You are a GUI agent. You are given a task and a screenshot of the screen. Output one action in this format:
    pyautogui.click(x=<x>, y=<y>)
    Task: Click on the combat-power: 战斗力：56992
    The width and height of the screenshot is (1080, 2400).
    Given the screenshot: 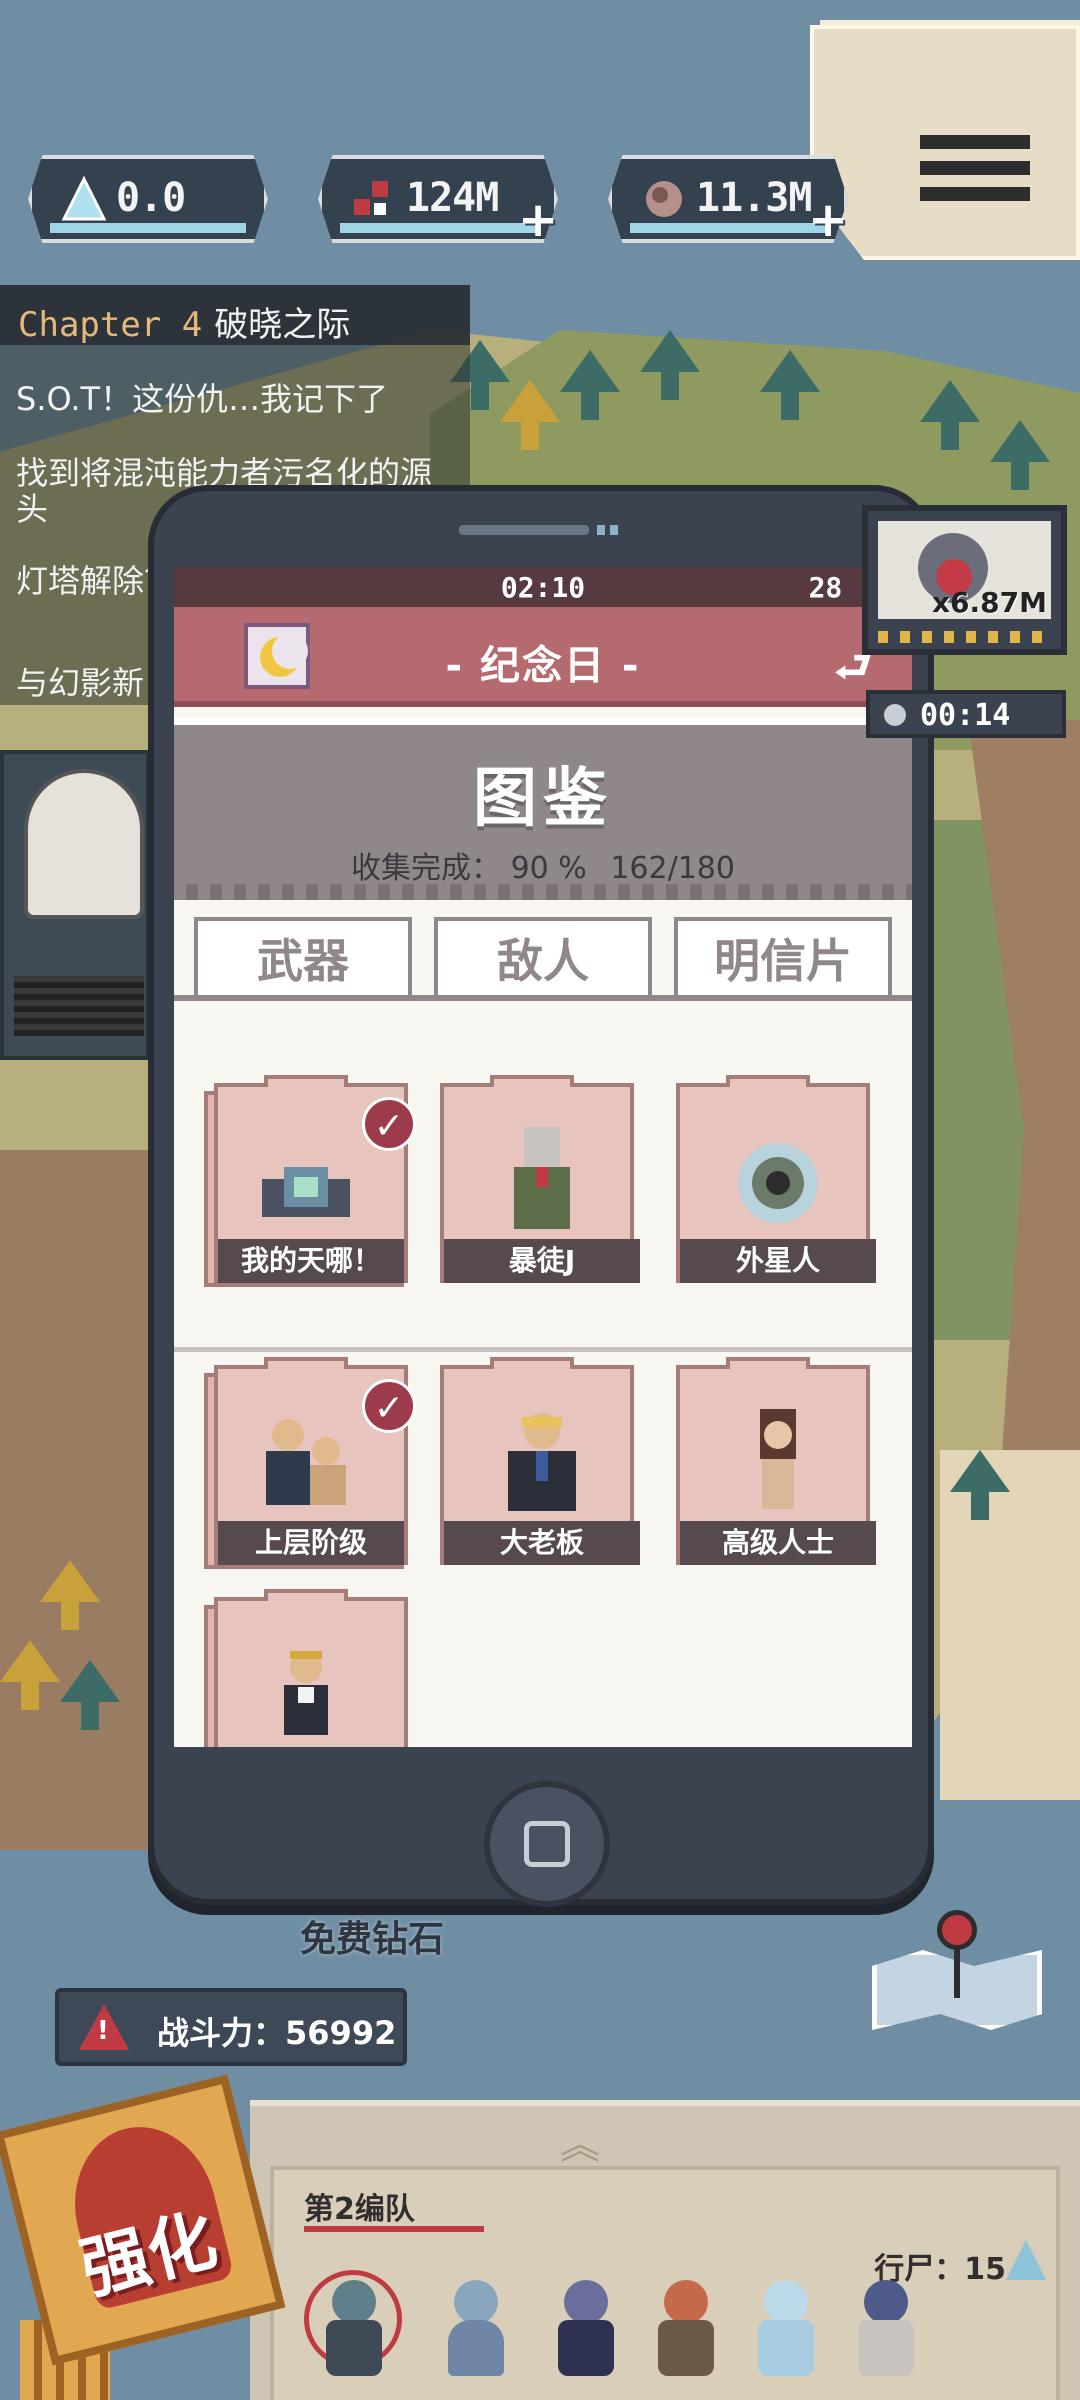 What is the action you would take?
    pyautogui.click(x=276, y=2031)
    